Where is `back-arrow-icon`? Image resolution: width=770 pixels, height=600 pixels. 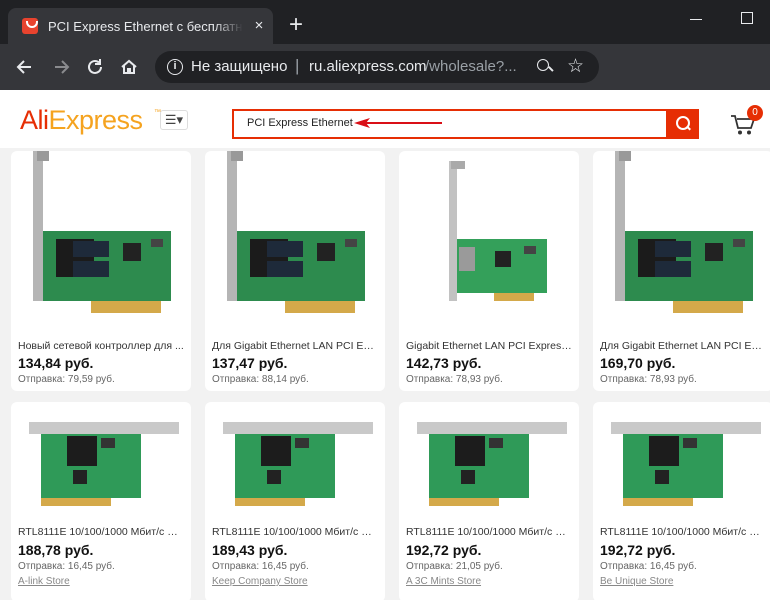
back-arrow-icon is located at coordinates (23, 67).